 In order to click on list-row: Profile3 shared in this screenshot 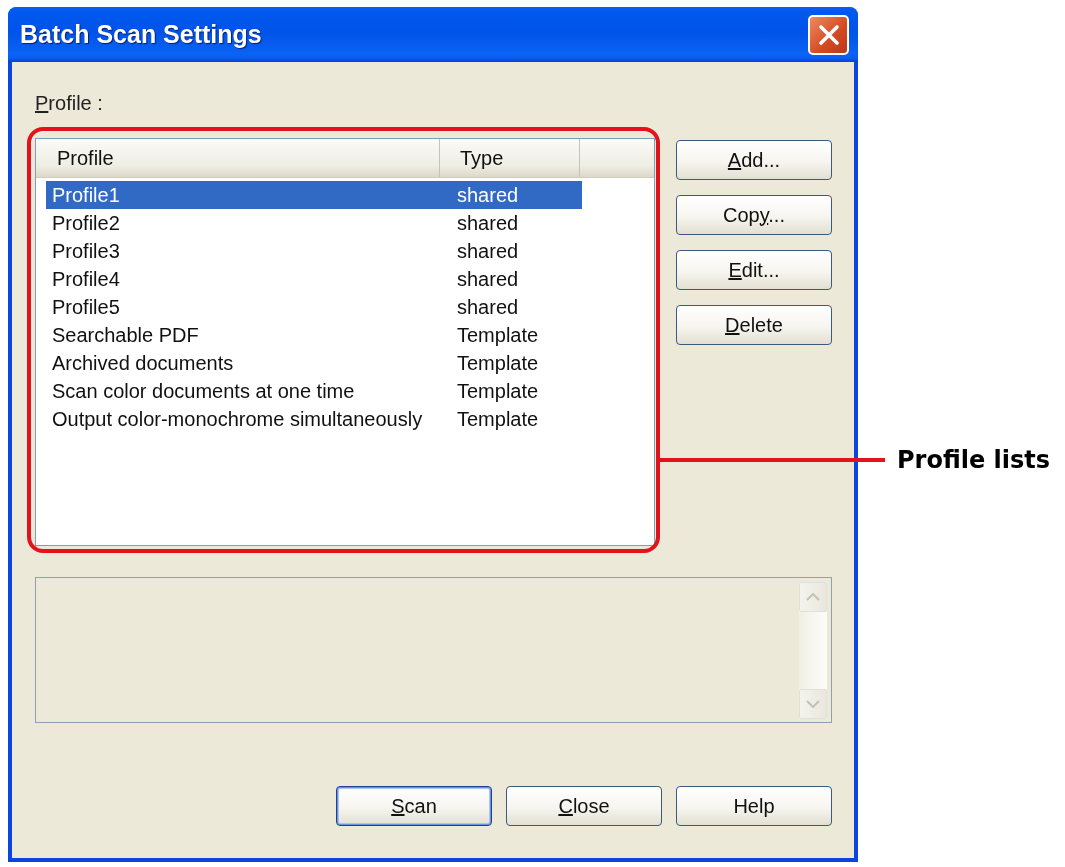, I will do `click(314, 251)`.